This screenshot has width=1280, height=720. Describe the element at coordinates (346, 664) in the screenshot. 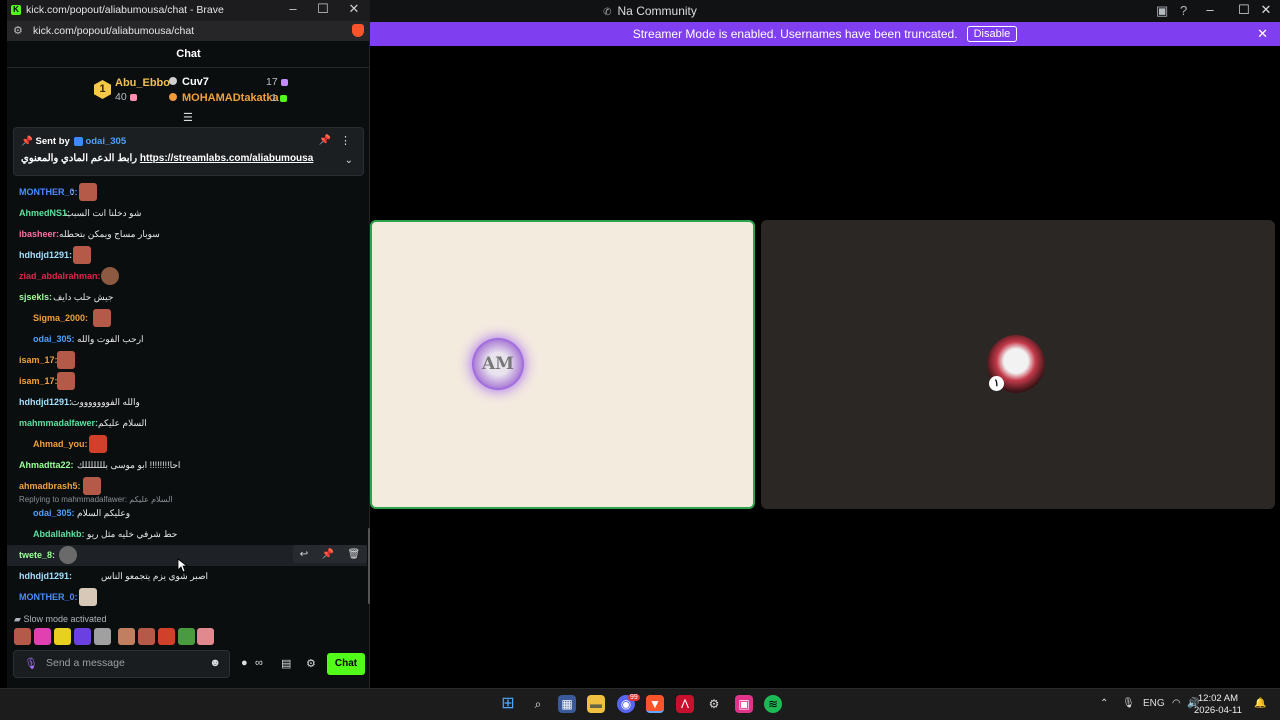

I see `send-chat-button: Chat` at that location.